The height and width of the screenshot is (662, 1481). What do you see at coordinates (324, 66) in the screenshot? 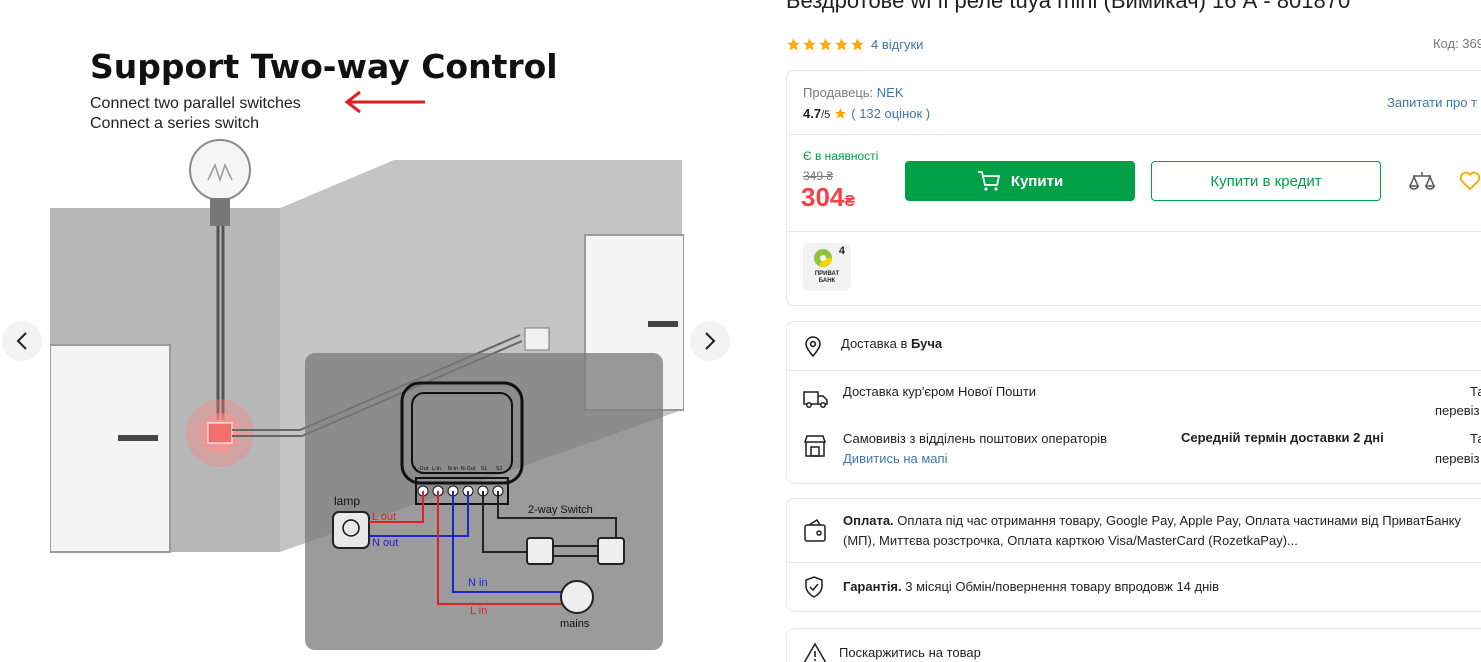
I see `image-headline: Support Two-way Control` at bounding box center [324, 66].